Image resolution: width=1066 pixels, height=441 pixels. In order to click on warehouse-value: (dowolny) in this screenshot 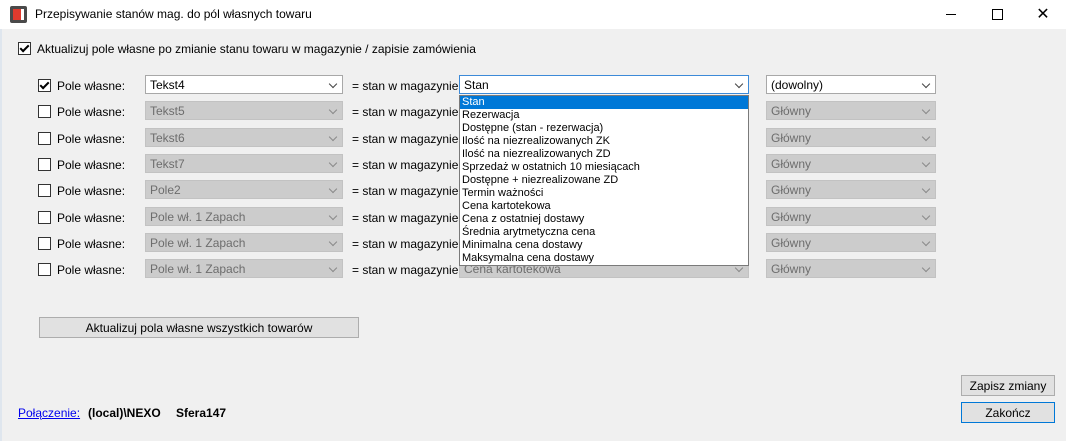, I will do `click(797, 85)`.